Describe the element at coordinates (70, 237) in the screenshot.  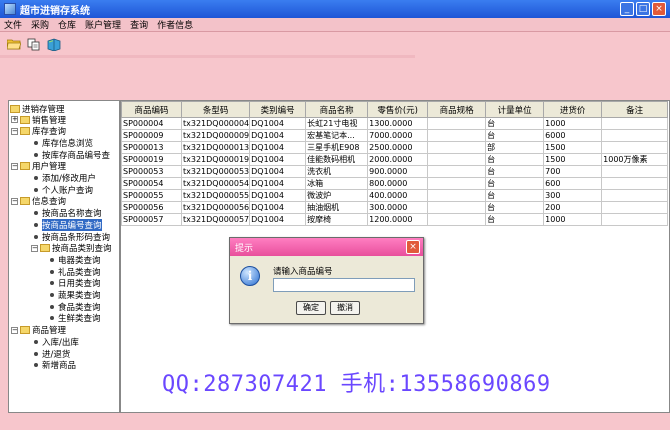
I see `tree-item: 按商品条形码查询` at that location.